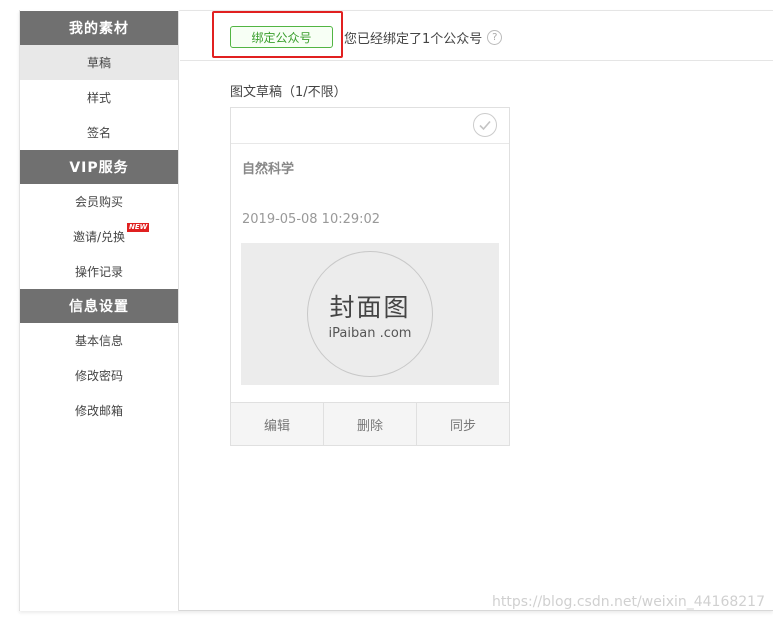  Describe the element at coordinates (370, 307) in the screenshot. I see `cover-main-text: 封面图` at that location.